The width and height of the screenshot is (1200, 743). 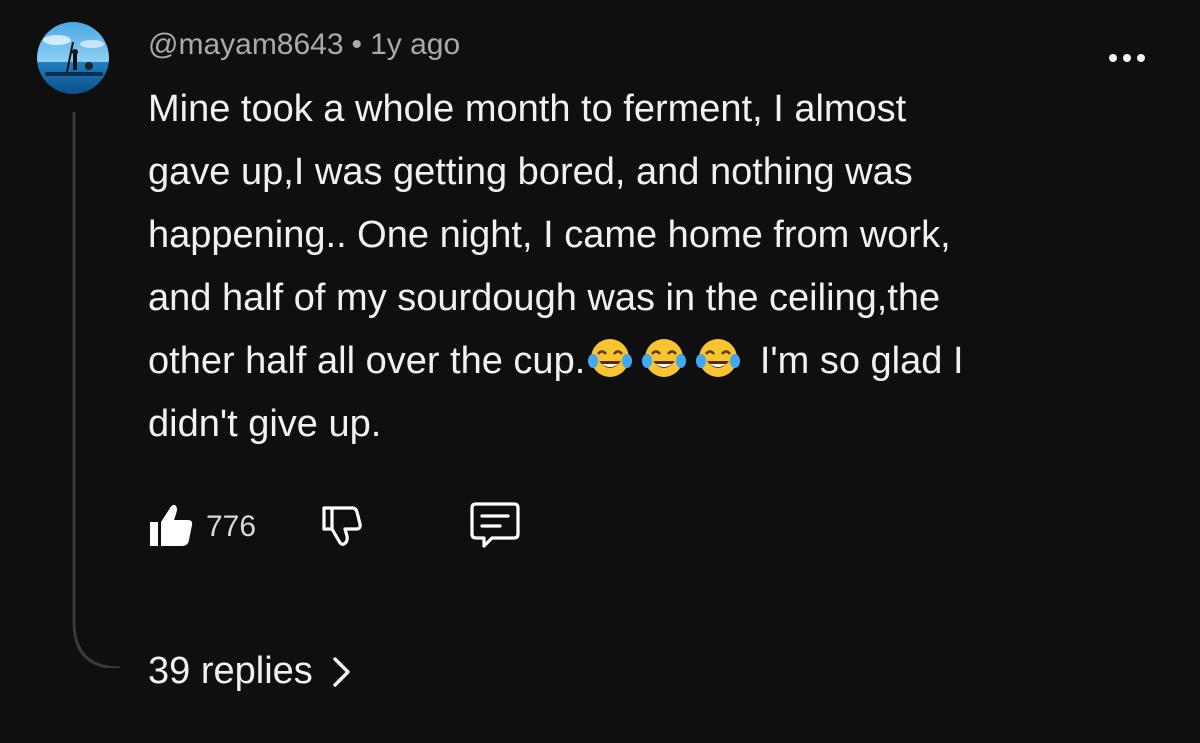 What do you see at coordinates (265, 424) in the screenshot?
I see `comment-line: didn't give up.` at bounding box center [265, 424].